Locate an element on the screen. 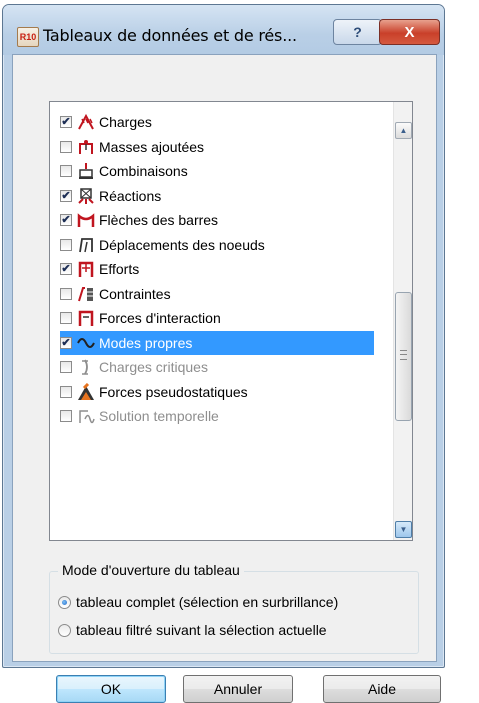 This screenshot has width=479, height=703. scroll-down-button: ▼ is located at coordinates (403, 529).